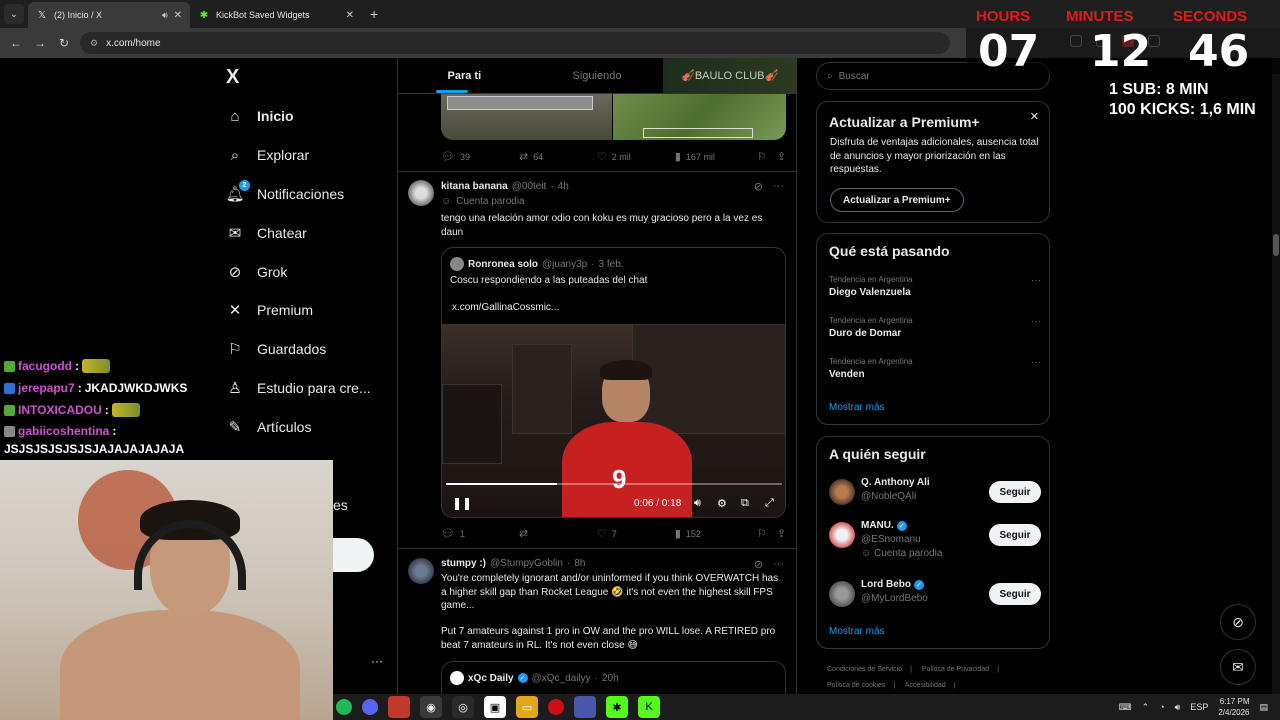 The width and height of the screenshot is (1280, 720). What do you see at coordinates (716, 533) in the screenshot?
I see `views-button: ▮ 152` at bounding box center [716, 533].